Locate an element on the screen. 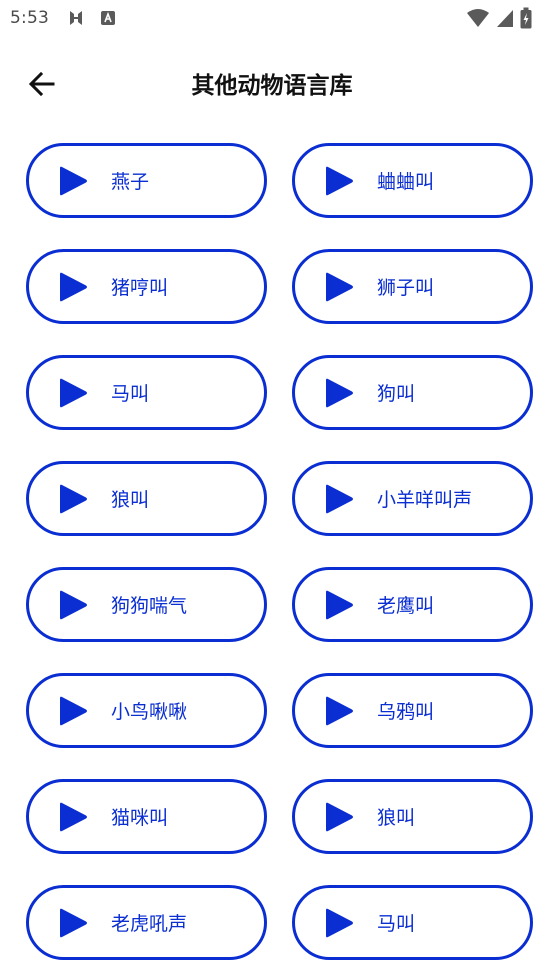  sound-button: 小鸟啾啾 is located at coordinates (146, 710).